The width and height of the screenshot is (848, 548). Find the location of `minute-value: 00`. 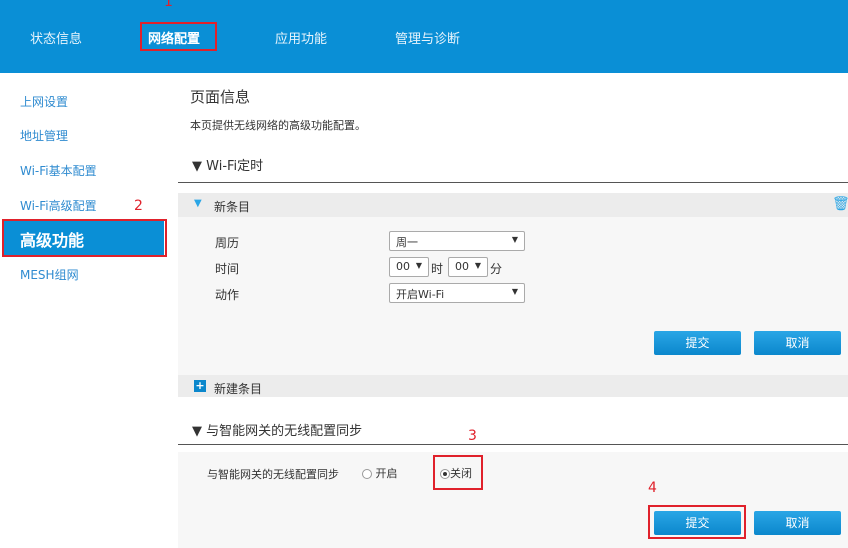

minute-value: 00 is located at coordinates (462, 266).